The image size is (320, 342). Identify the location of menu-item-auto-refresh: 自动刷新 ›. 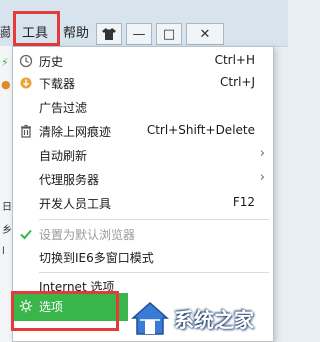
(143, 156).